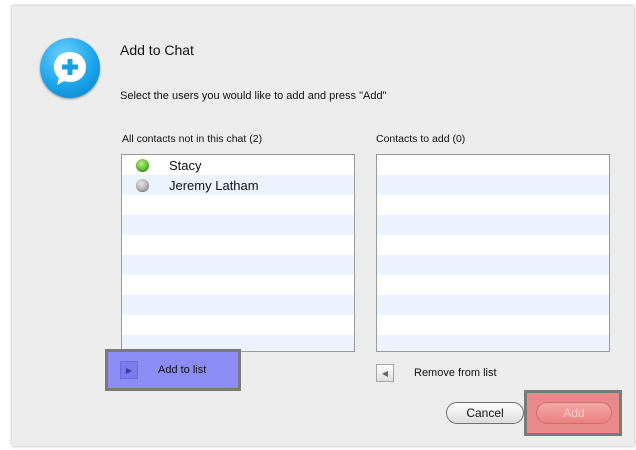  Describe the element at coordinates (129, 370) in the screenshot. I see `arrow-right-icon: ▶` at that location.